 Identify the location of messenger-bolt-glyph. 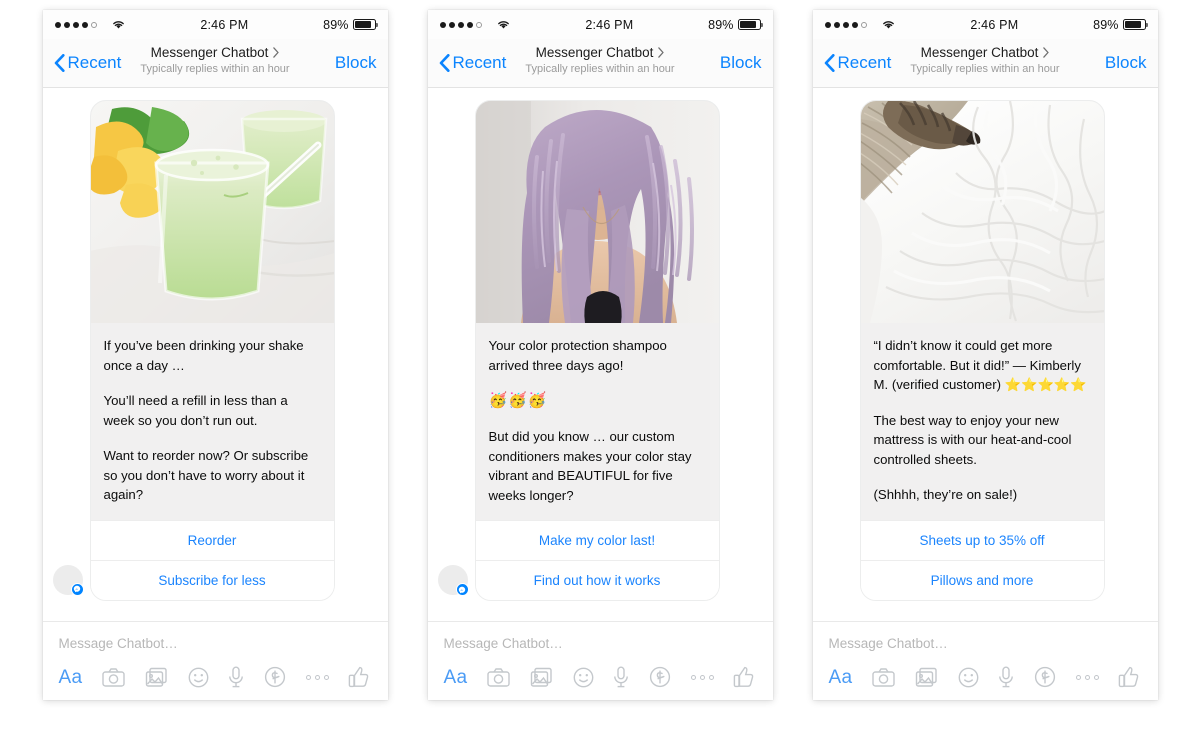
(77, 589).